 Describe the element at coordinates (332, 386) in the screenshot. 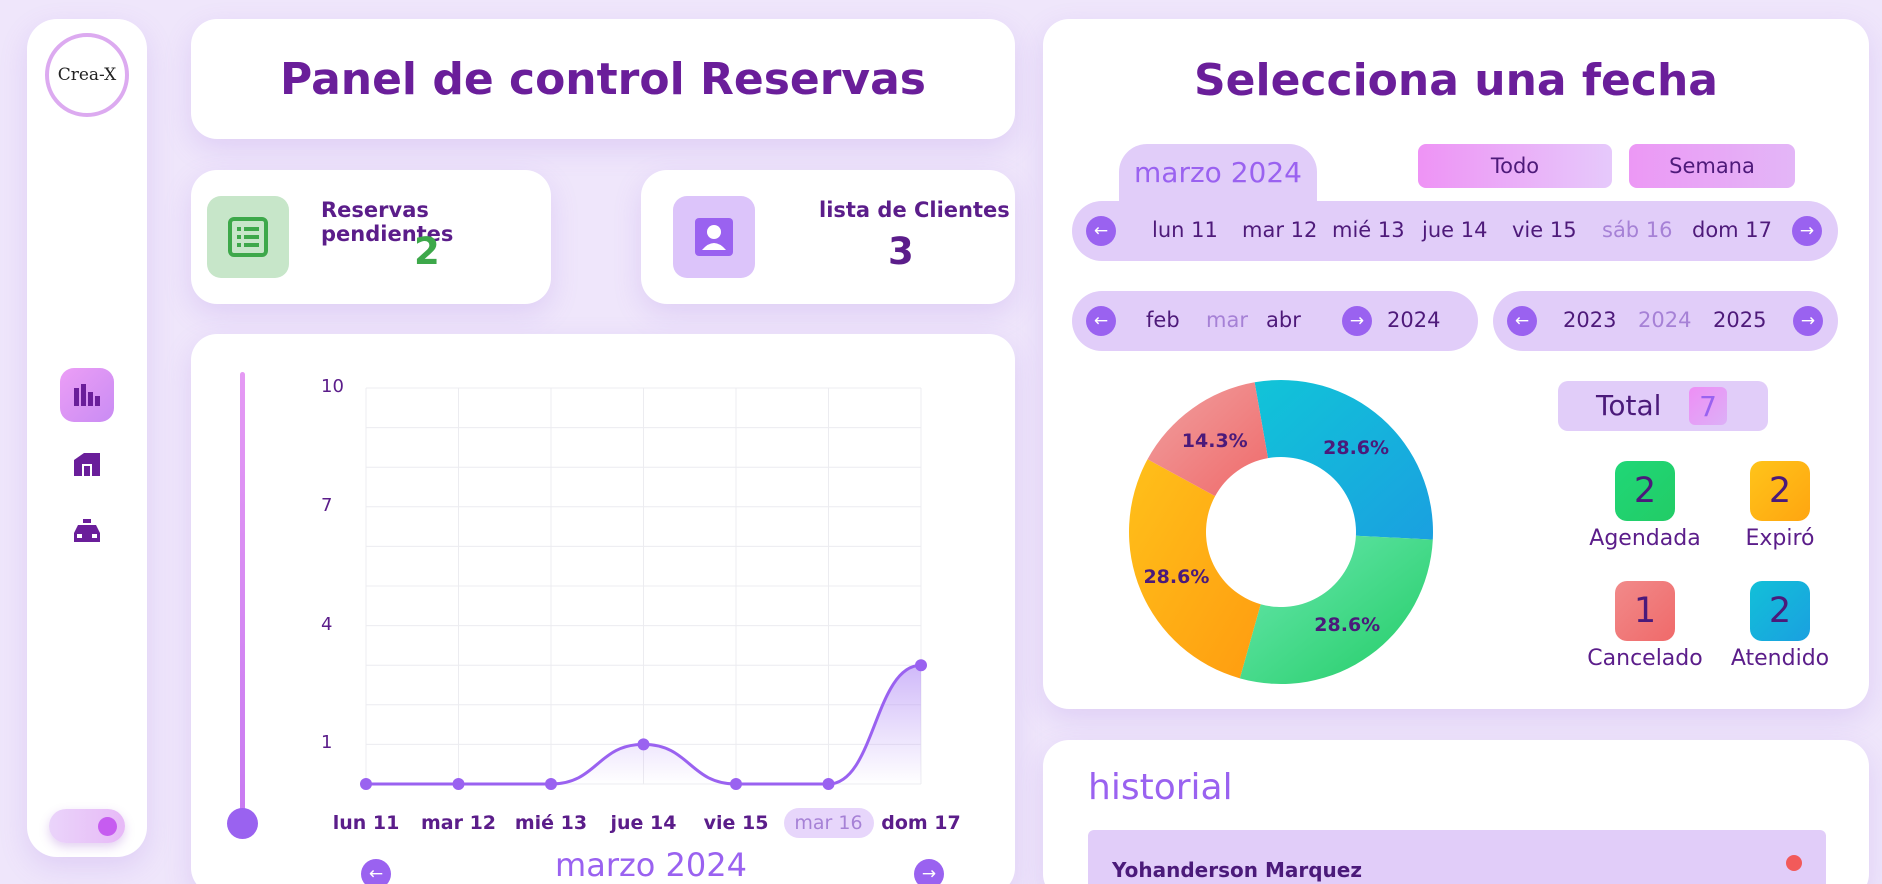

I see `y-tick-label: 10` at that location.